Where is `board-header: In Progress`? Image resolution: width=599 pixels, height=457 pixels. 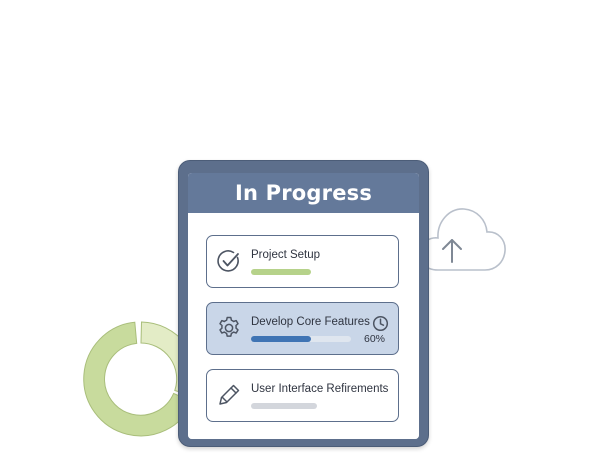
board-header: In Progress is located at coordinates (303, 193).